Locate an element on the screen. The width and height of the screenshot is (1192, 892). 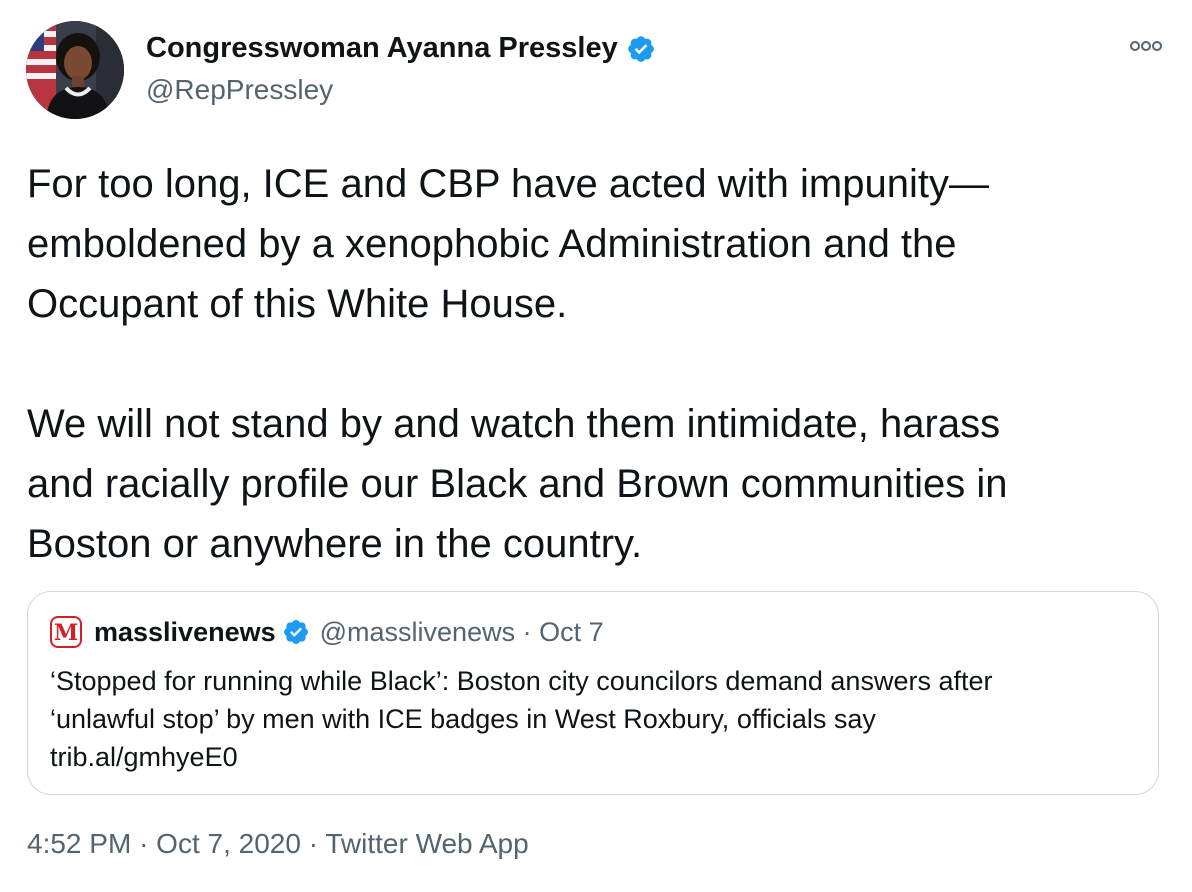
more-options-icon is located at coordinates (1146, 46).